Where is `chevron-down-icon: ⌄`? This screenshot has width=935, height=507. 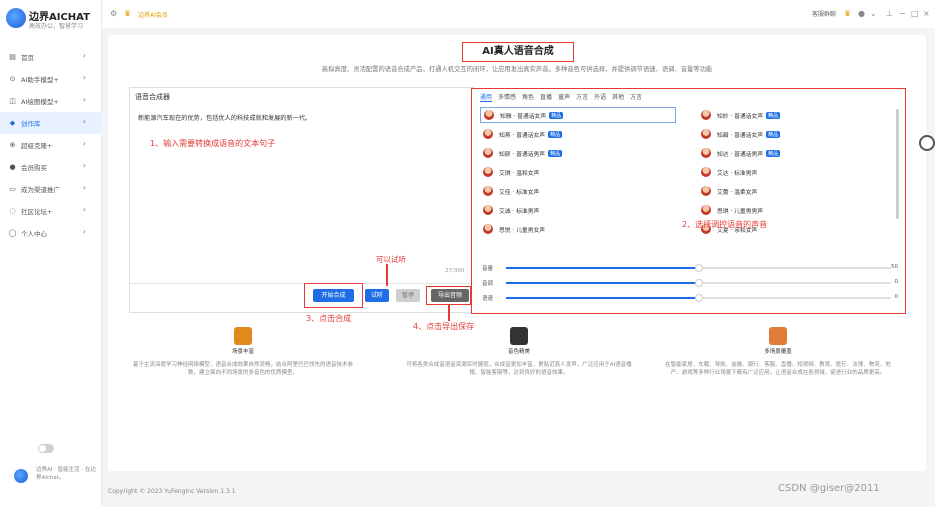 chevron-down-icon: ⌄ is located at coordinates (873, 13).